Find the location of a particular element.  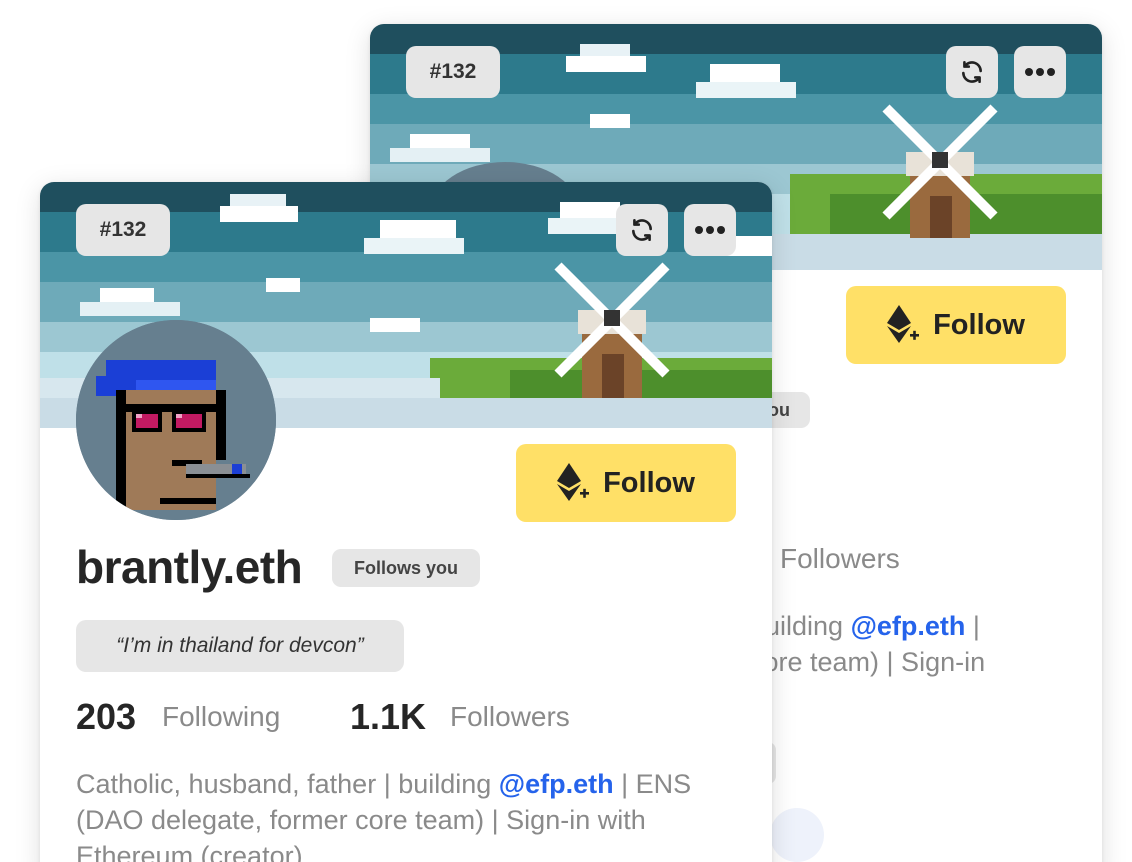

social-icon-partial is located at coordinates (797, 835).